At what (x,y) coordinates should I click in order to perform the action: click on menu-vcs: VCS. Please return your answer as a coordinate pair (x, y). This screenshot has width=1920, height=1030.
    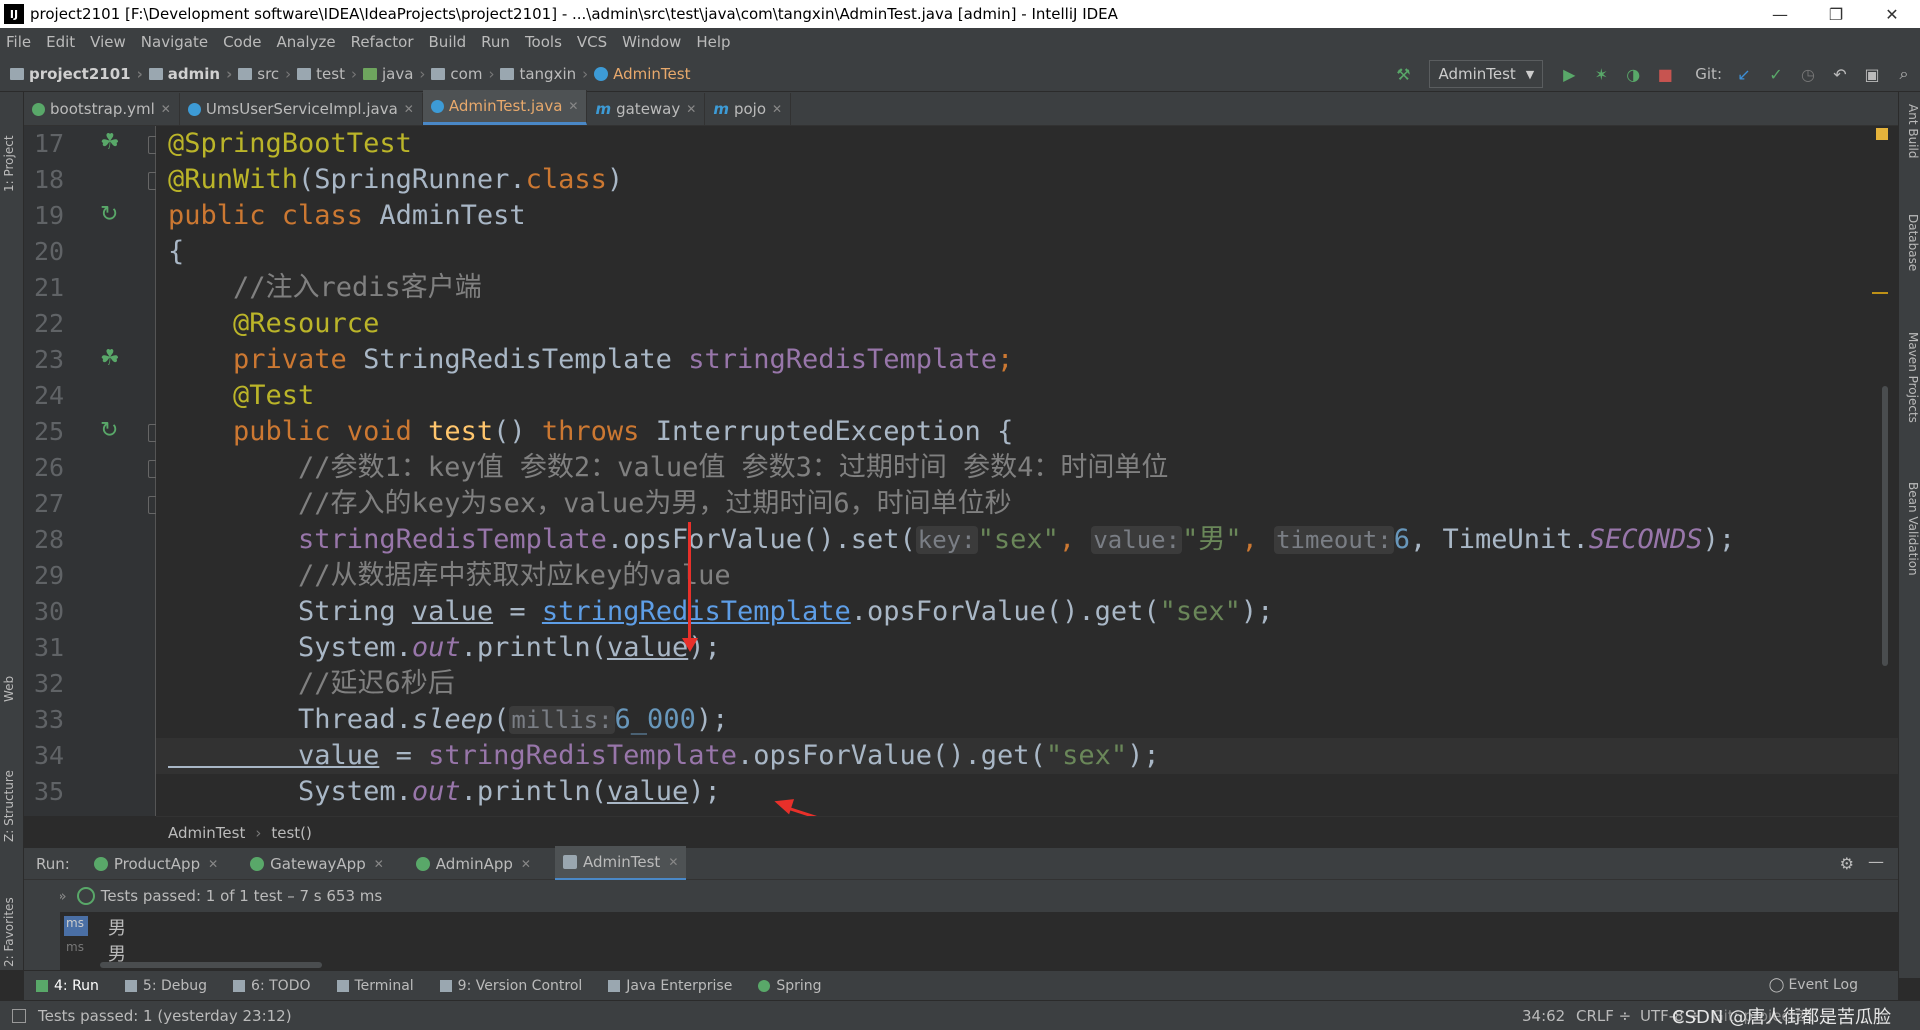
    Looking at the image, I should click on (592, 42).